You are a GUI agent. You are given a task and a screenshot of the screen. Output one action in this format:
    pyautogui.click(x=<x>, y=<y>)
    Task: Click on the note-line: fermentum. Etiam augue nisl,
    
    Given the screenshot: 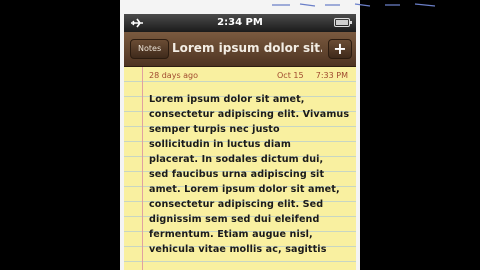 What is the action you would take?
    pyautogui.click(x=231, y=234)
    